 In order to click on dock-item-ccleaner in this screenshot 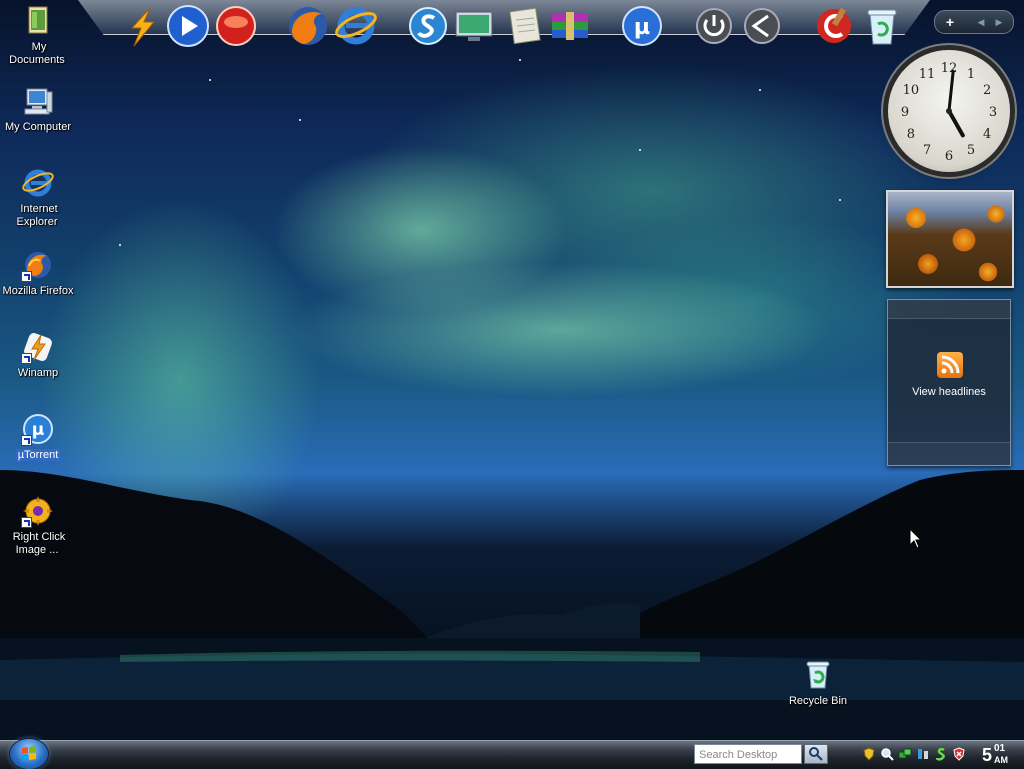, I will do `click(834, 26)`.